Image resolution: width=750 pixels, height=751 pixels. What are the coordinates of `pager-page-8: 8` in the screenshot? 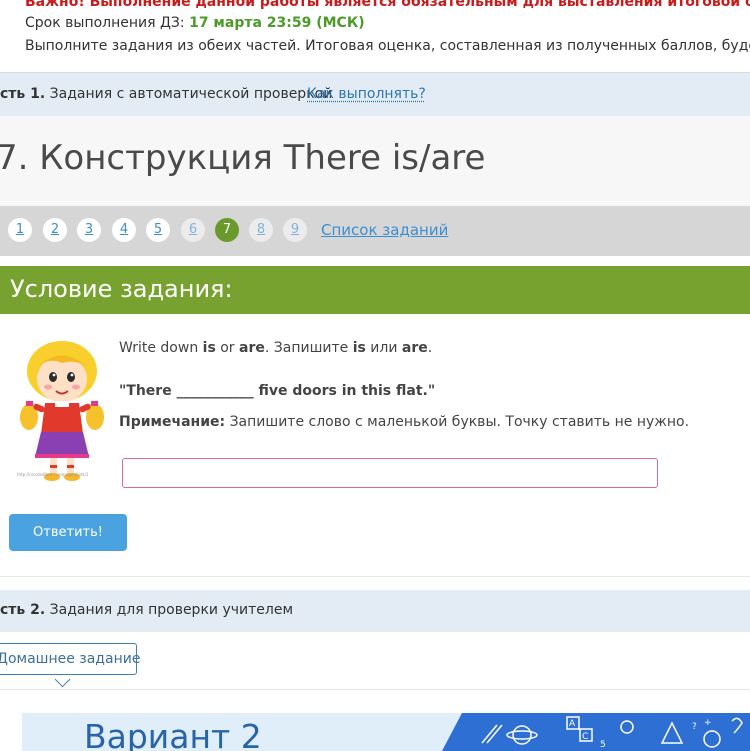 It's located at (261, 230).